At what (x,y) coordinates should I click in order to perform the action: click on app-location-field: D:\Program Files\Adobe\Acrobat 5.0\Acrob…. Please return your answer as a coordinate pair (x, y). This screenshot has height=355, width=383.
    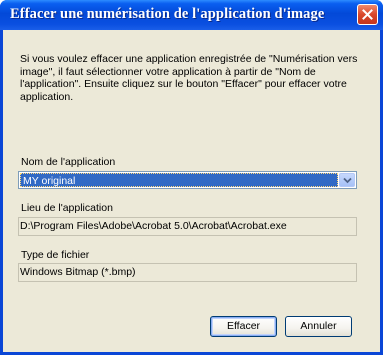
    Looking at the image, I should click on (187, 226).